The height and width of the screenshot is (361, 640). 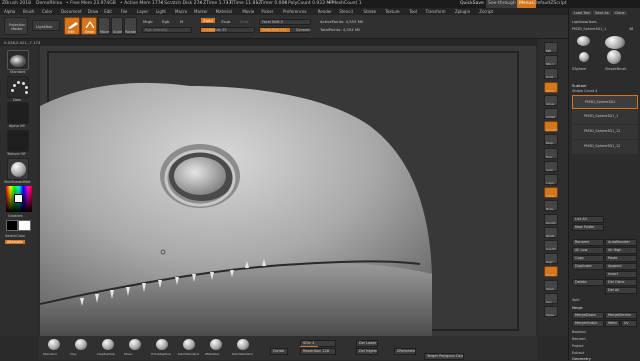 What do you see at coordinates (71, 11) in the screenshot?
I see `menu-document: Document` at bounding box center [71, 11].